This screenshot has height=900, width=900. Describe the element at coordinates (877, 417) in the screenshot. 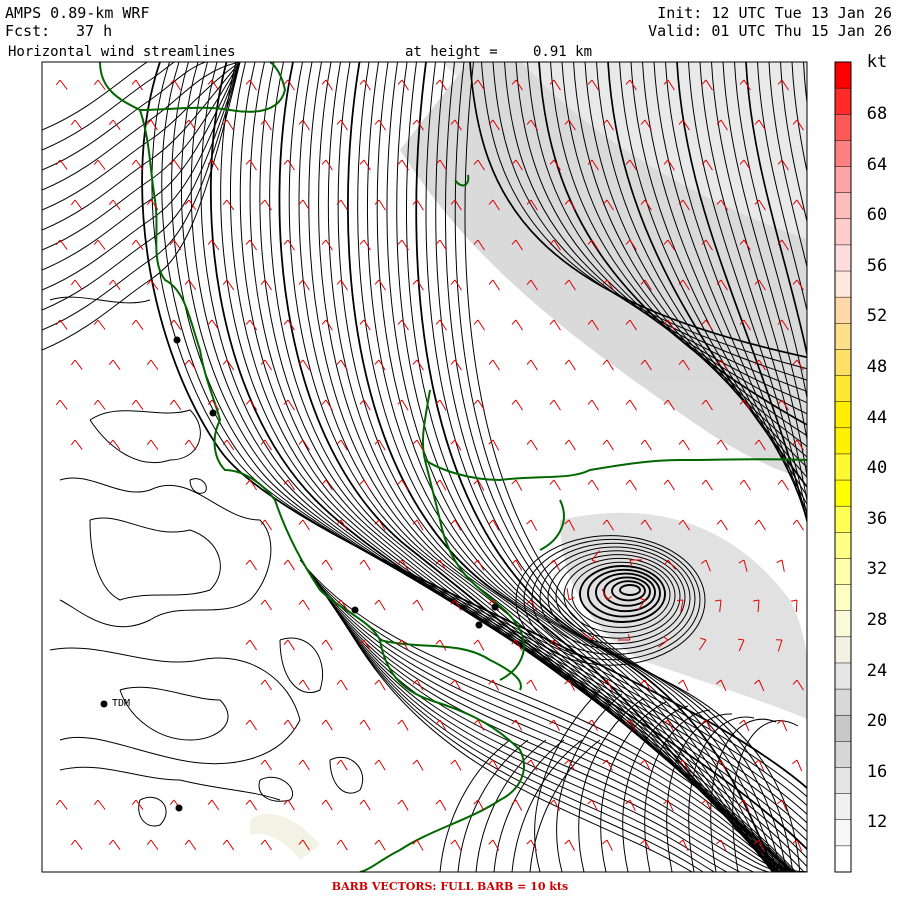

I see `colorbar-tick-label: 44` at that location.